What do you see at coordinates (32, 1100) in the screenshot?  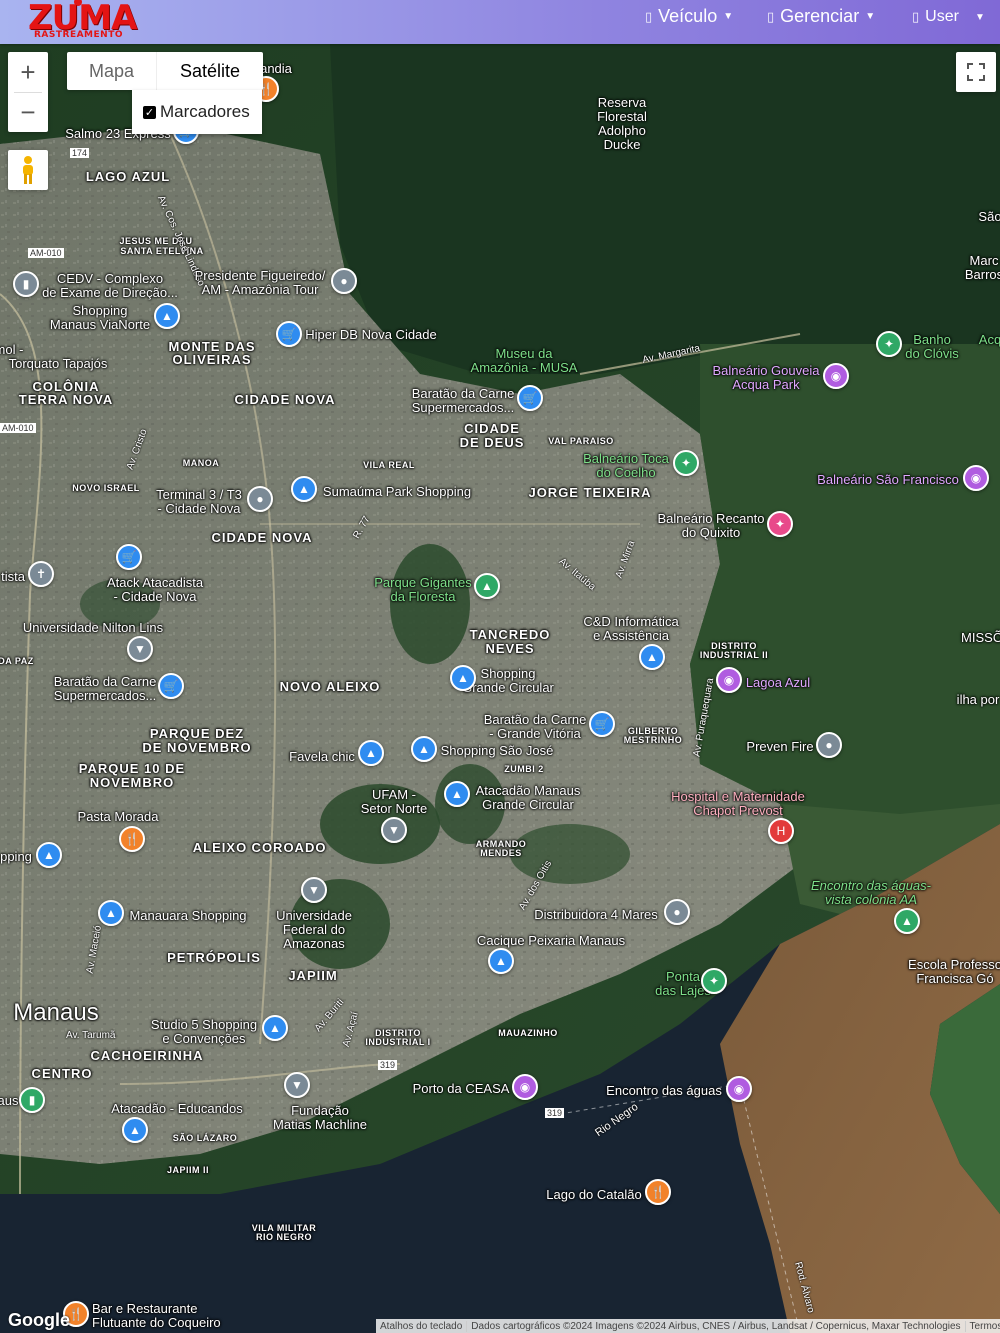 I see `transit-marker-icon: ▮` at bounding box center [32, 1100].